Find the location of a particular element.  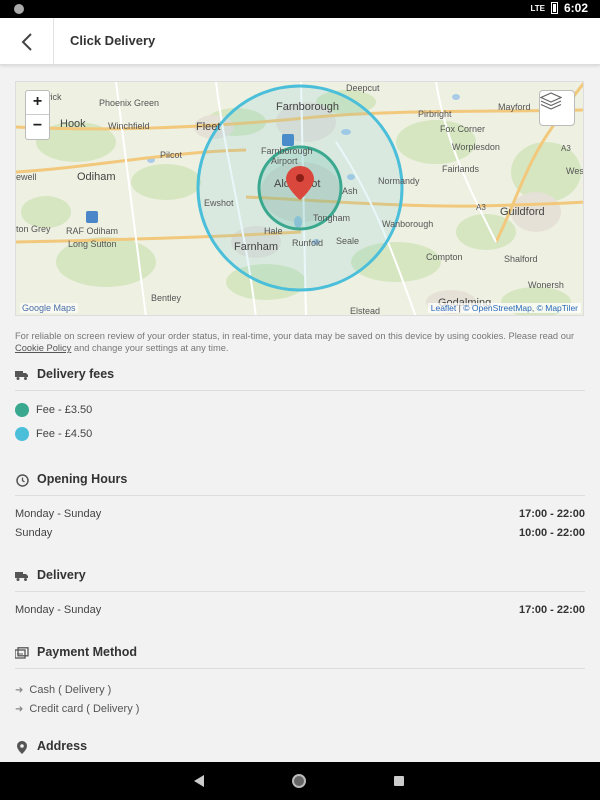

delivery-title: Delivery is located at coordinates (61, 575).